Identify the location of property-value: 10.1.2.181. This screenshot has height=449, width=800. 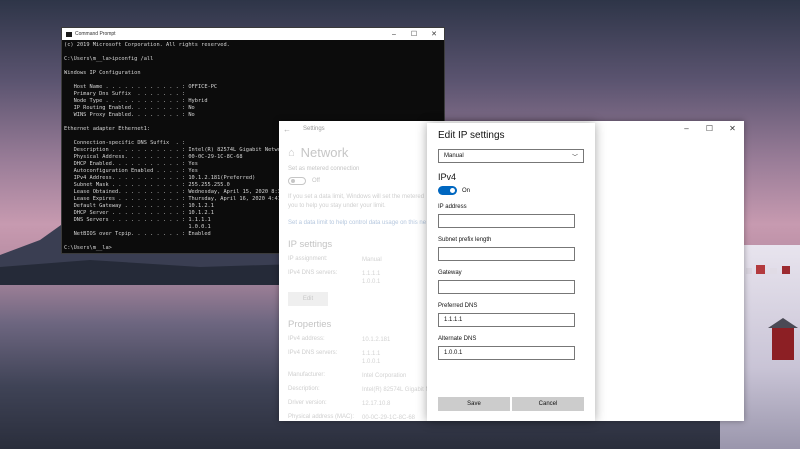
(376, 340).